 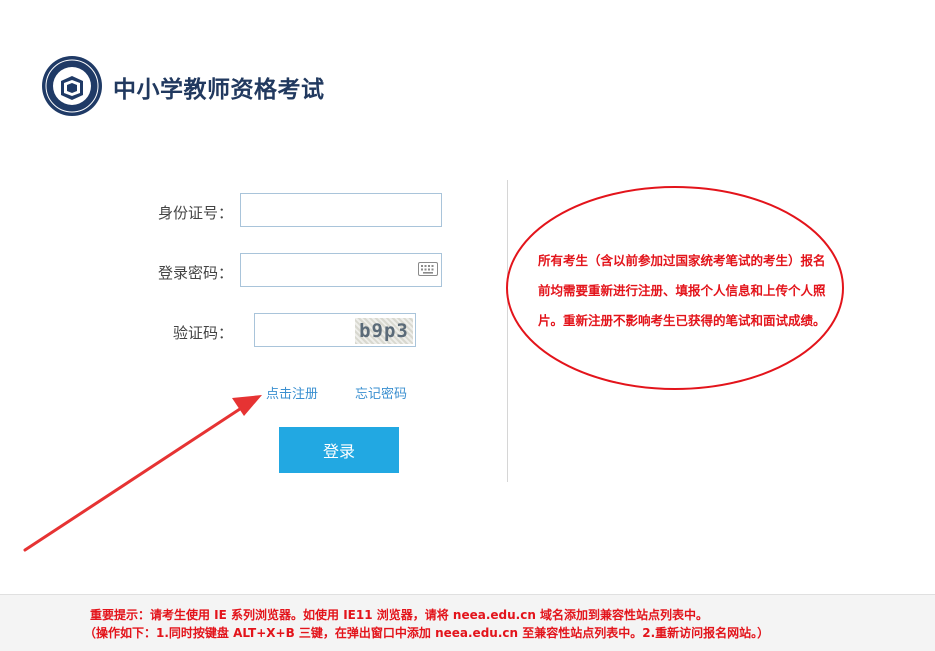 What do you see at coordinates (341, 210) in the screenshot?
I see `id-number-input` at bounding box center [341, 210].